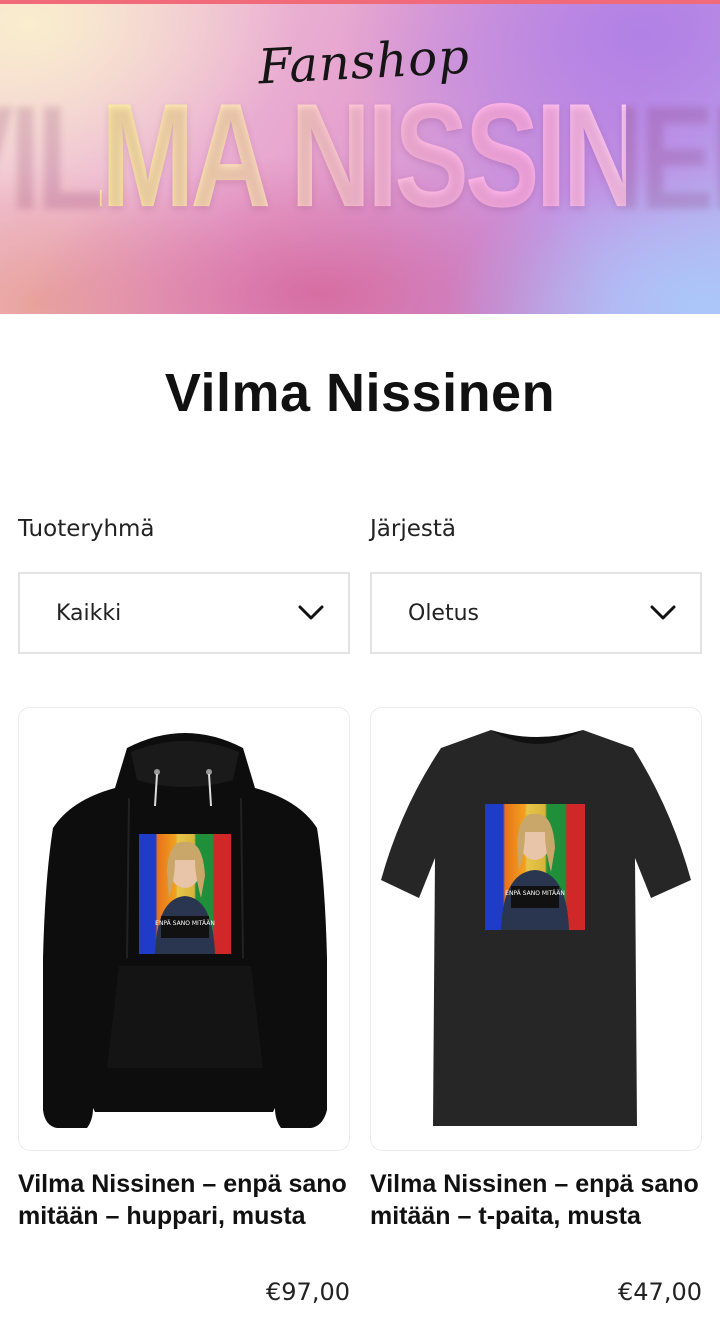 Image resolution: width=720 pixels, height=1328 pixels. I want to click on sort-select-value: Oletus, so click(443, 613).